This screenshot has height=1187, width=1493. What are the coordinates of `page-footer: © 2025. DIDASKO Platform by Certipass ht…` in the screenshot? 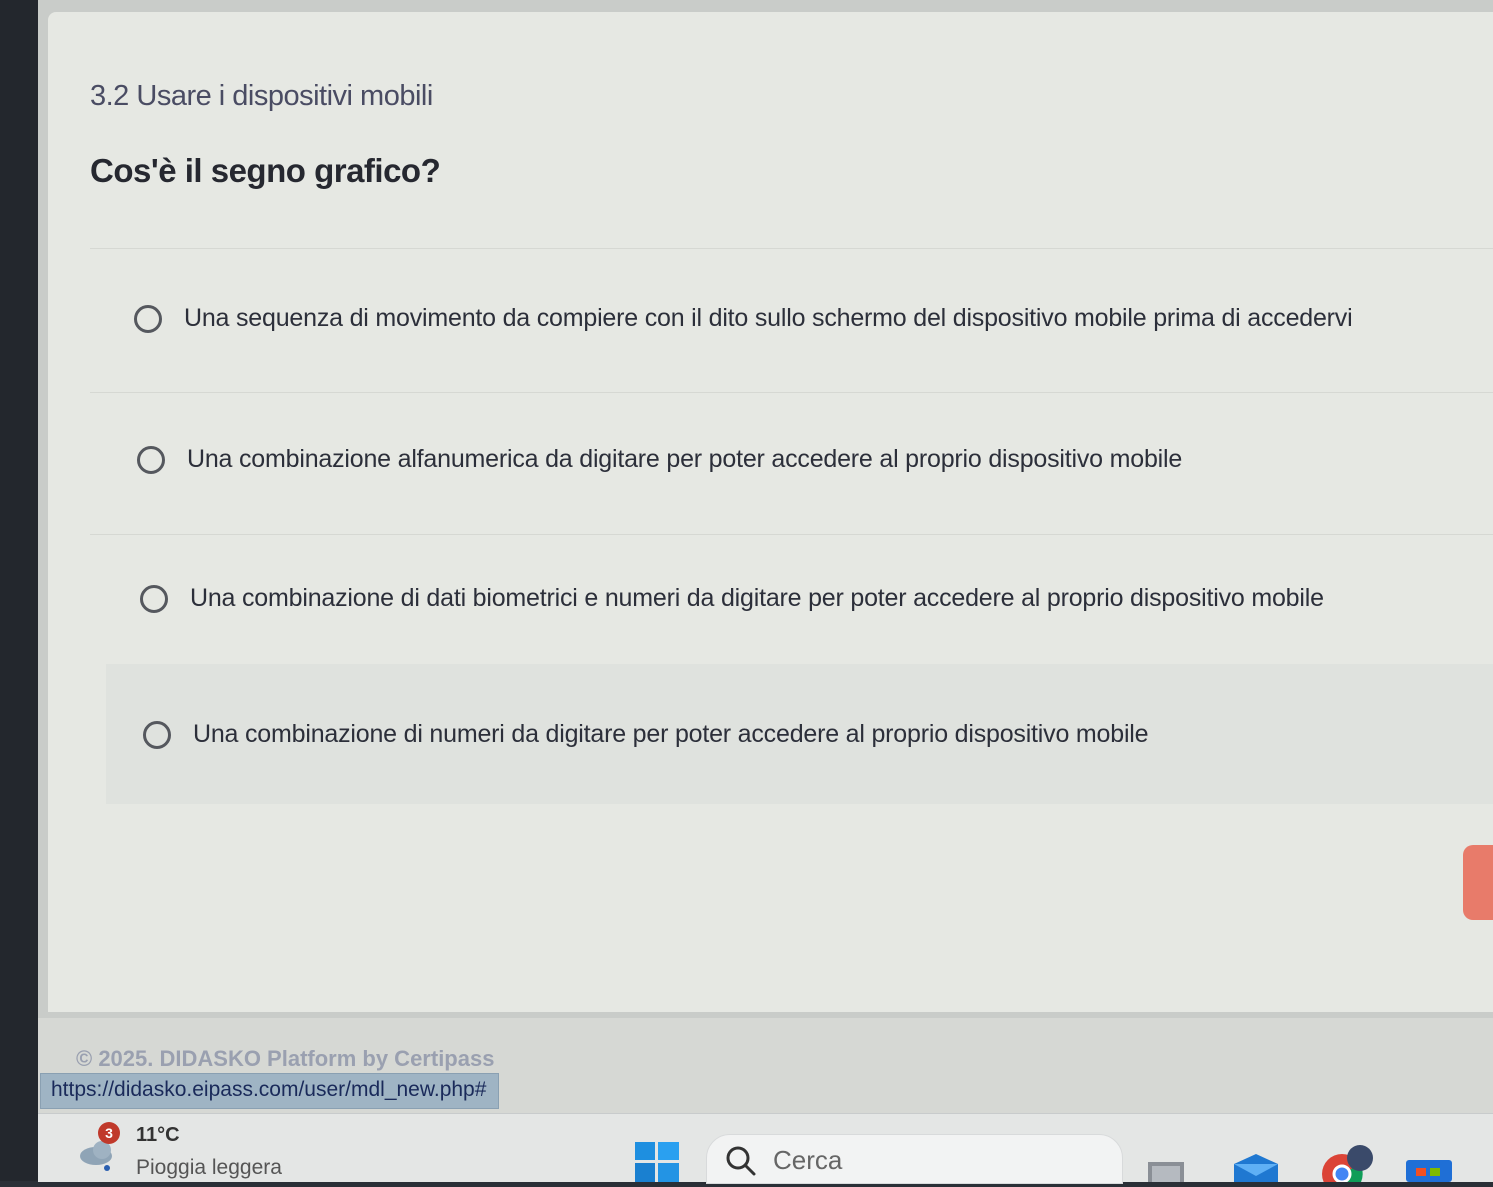 It's located at (765, 1065).